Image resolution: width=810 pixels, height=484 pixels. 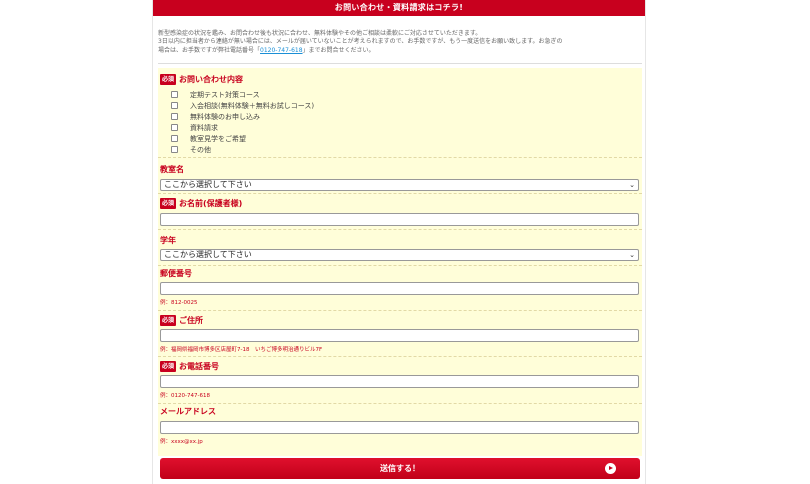 I want to click on intro-line-3-start: 場合は、お手数ですが弊社電話番号「, so click(x=209, y=50).